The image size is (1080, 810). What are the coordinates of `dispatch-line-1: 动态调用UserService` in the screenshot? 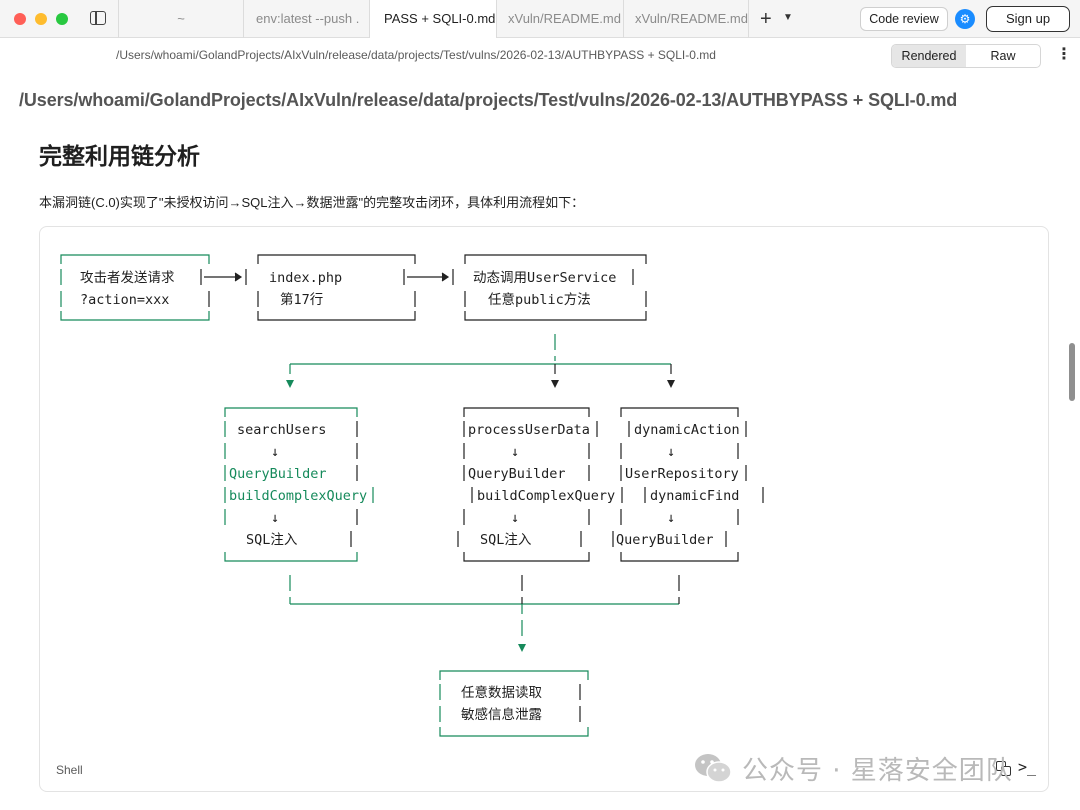 It's located at (544, 278).